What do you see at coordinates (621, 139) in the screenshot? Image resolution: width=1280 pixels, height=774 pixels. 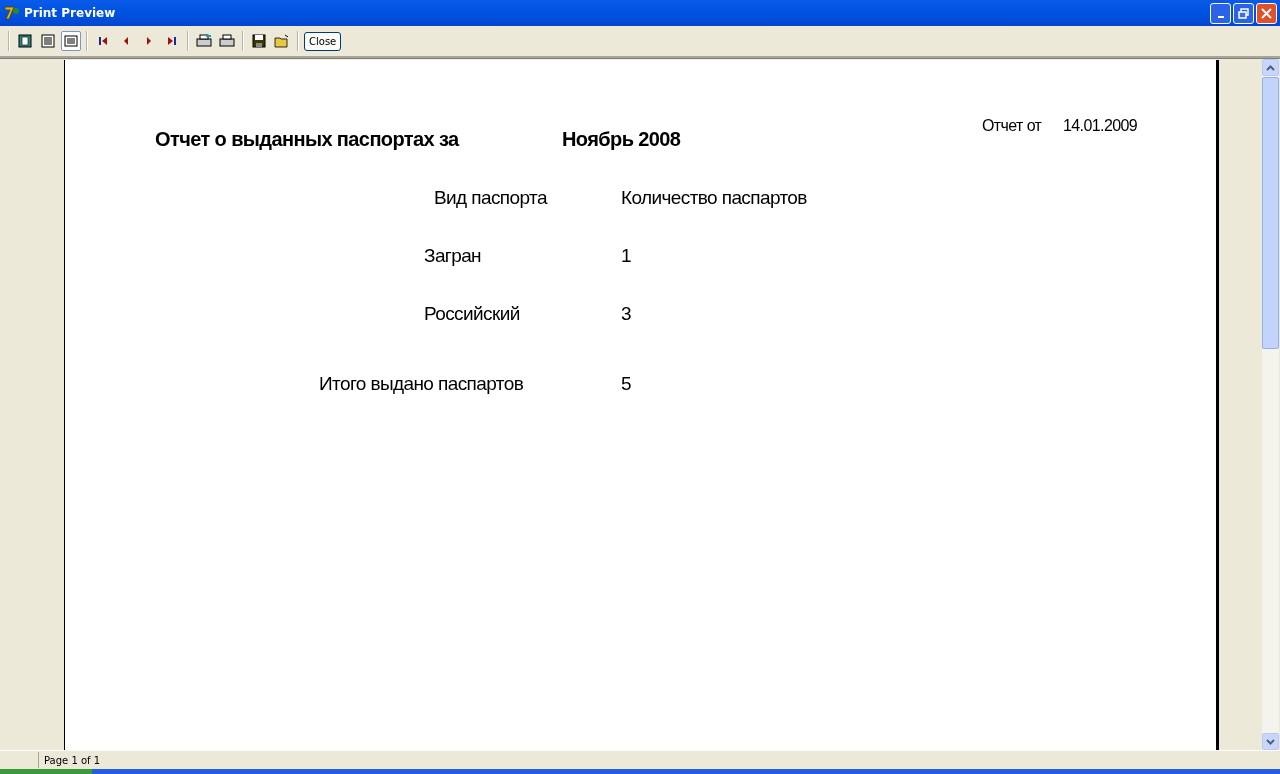 I see `report-period: Ноябрь 2008` at bounding box center [621, 139].